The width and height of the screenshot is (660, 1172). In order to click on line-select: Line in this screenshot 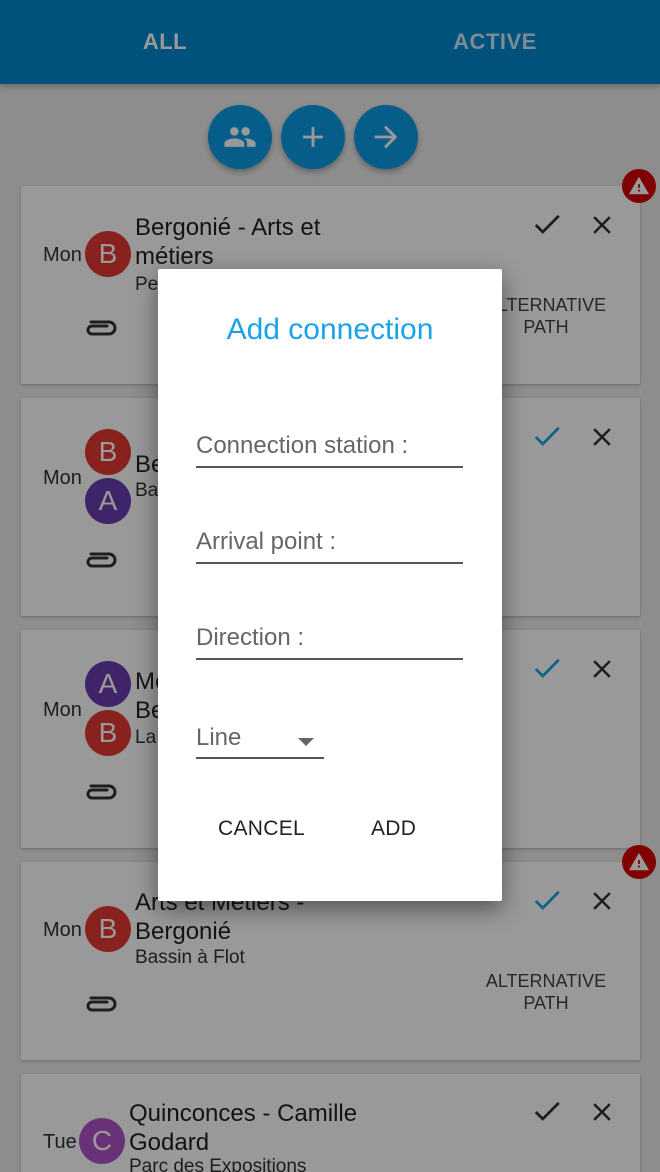, I will do `click(260, 741)`.